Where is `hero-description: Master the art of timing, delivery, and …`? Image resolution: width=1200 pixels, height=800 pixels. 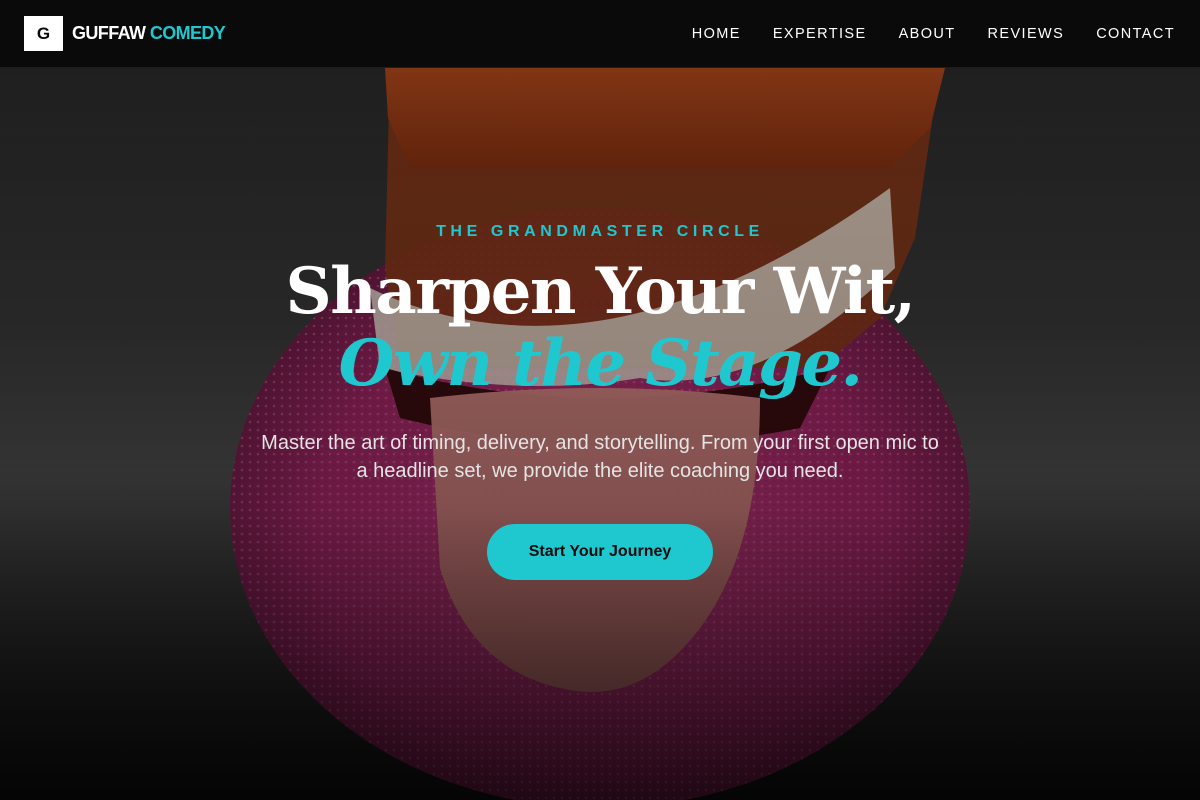
hero-description: Master the art of timing, delivery, and … is located at coordinates (600, 457).